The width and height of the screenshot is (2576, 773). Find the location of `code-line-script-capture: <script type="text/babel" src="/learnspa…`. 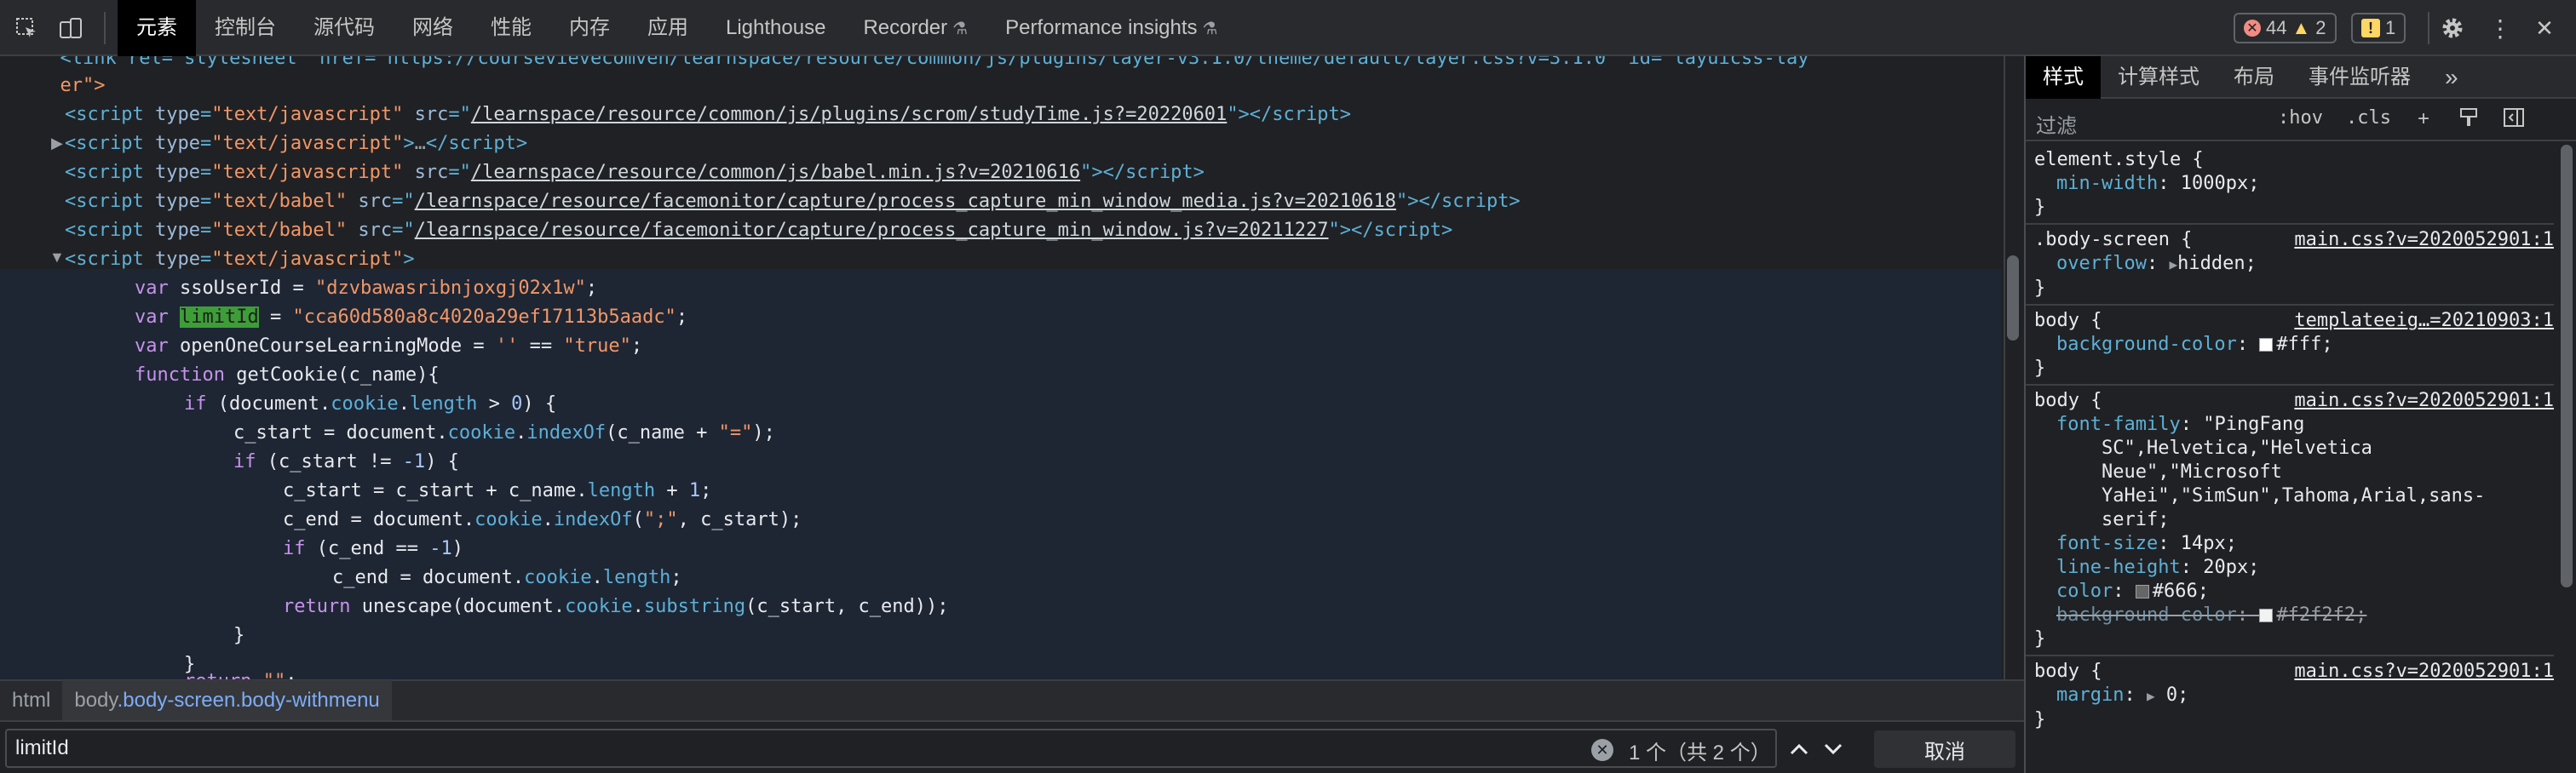

code-line-script-capture: <script type="text/babel" src="/learnspa… is located at coordinates (759, 231).